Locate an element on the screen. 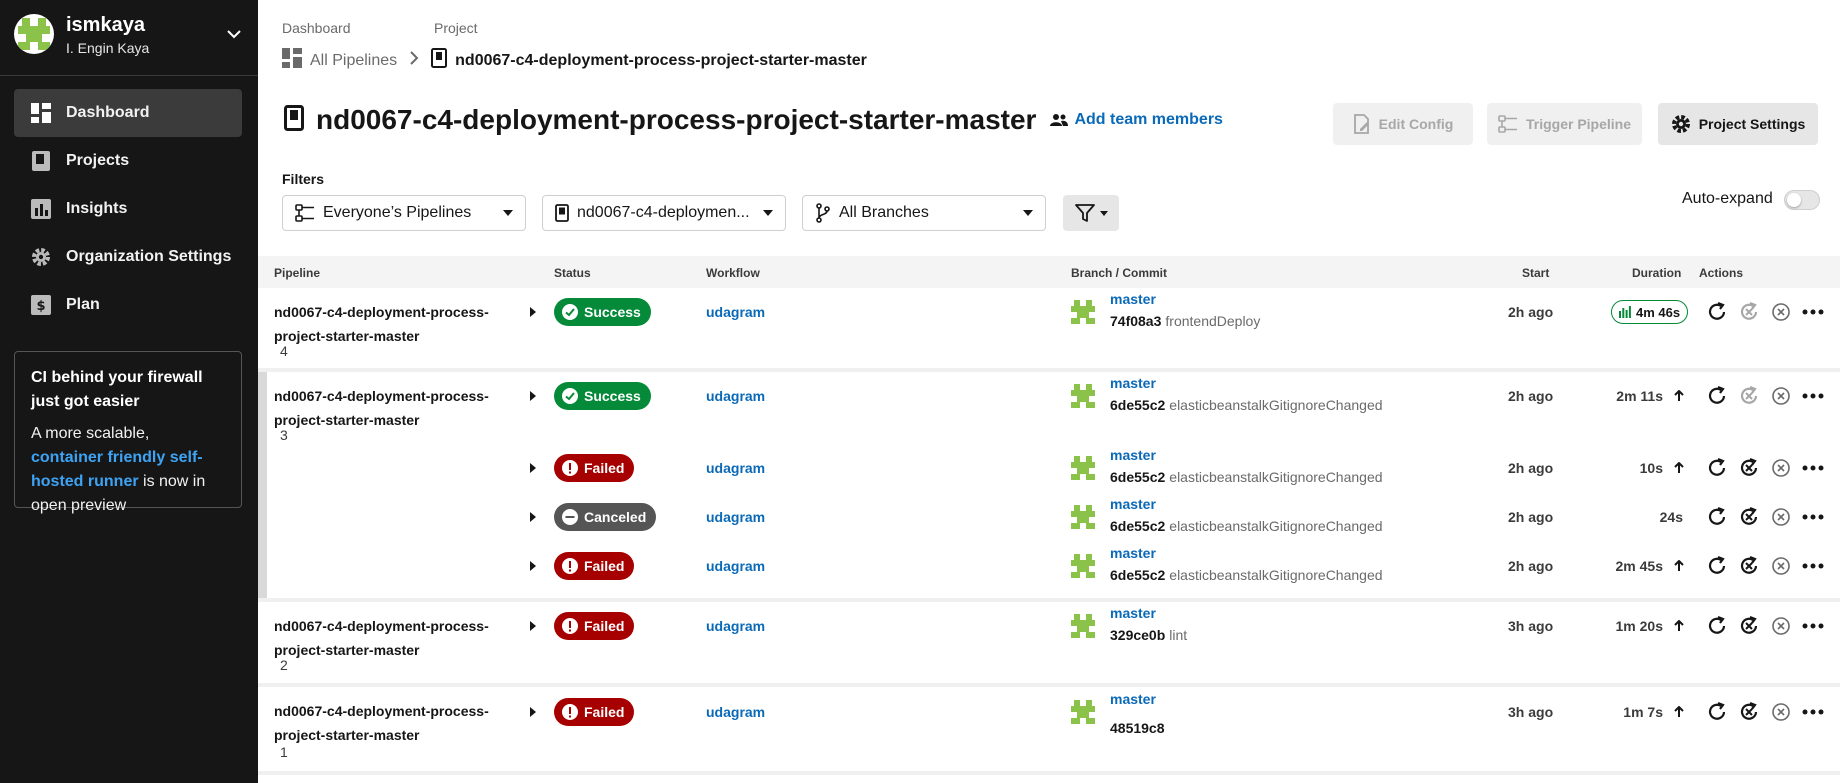 The image size is (1840, 783). commit-sha: 6de55c2 is located at coordinates (1138, 477).